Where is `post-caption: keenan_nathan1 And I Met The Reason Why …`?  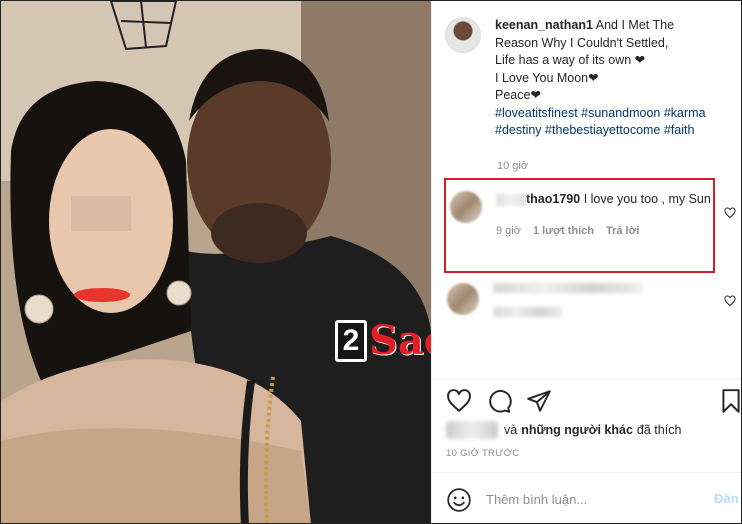 post-caption: keenan_nathan1 And I Met The Reason Why … is located at coordinates (591, 78).